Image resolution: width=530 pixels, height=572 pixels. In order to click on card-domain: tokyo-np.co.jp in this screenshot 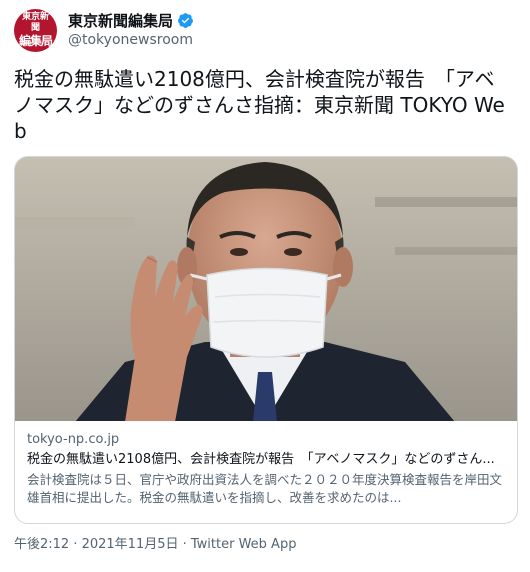, I will do `click(73, 439)`.